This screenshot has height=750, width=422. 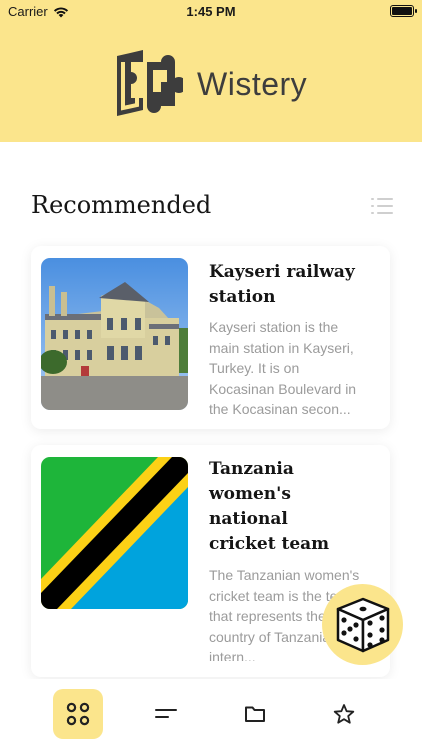 I want to click on tab-home, so click(x=78, y=714).